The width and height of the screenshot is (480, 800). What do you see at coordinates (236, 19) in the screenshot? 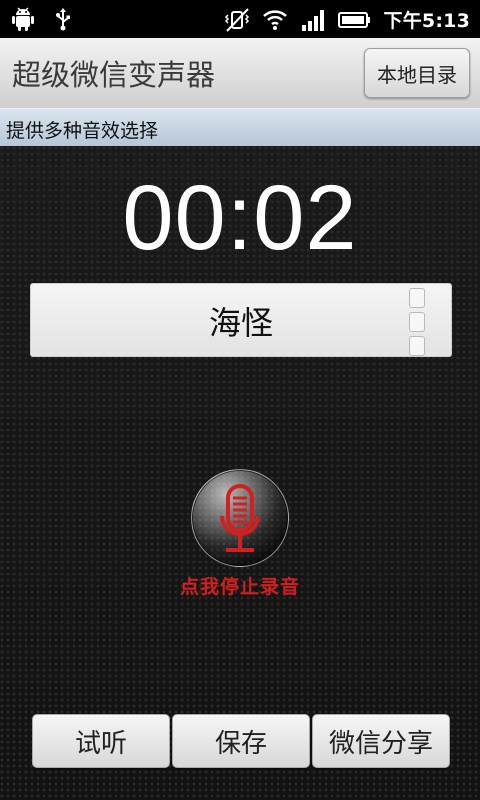
I see `vibrate-off-icon` at bounding box center [236, 19].